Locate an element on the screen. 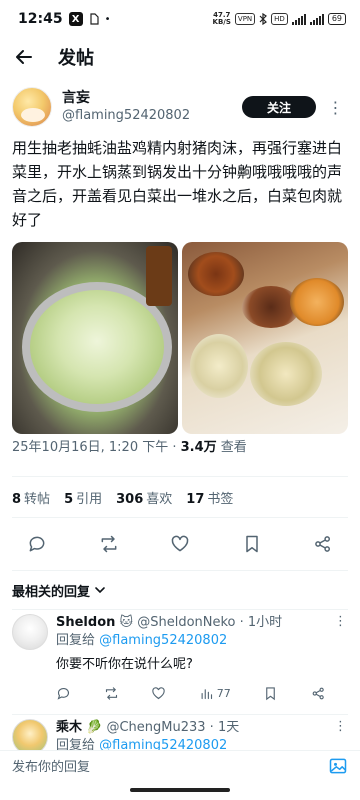  post-stats: 8 转帖 5 引用 306 喜欢 17 书签 is located at coordinates (180, 497).